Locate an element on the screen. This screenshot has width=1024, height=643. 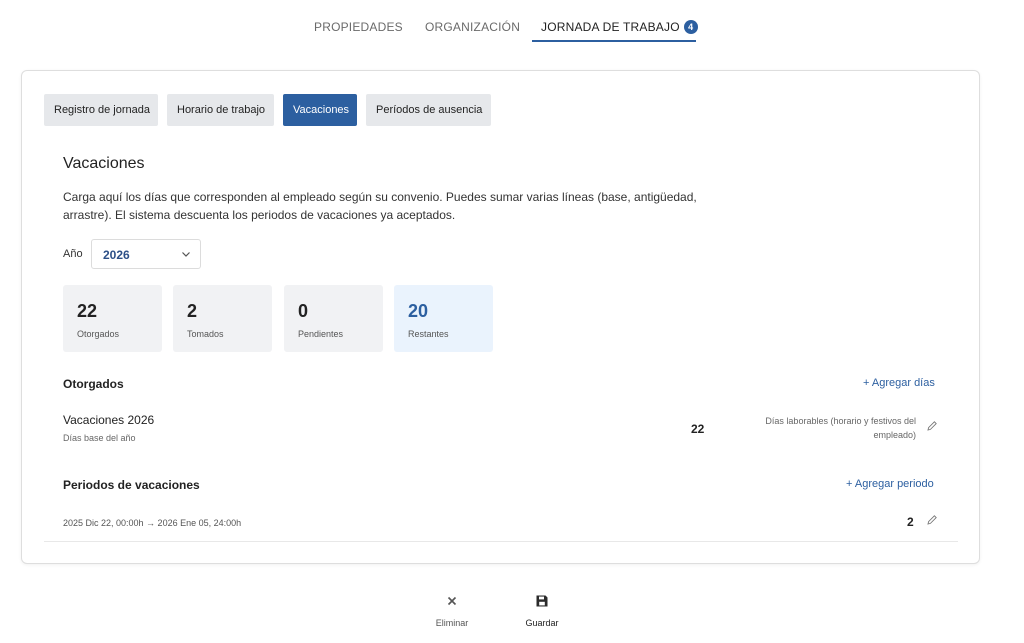
stat-value: 20 is located at coordinates (418, 311).